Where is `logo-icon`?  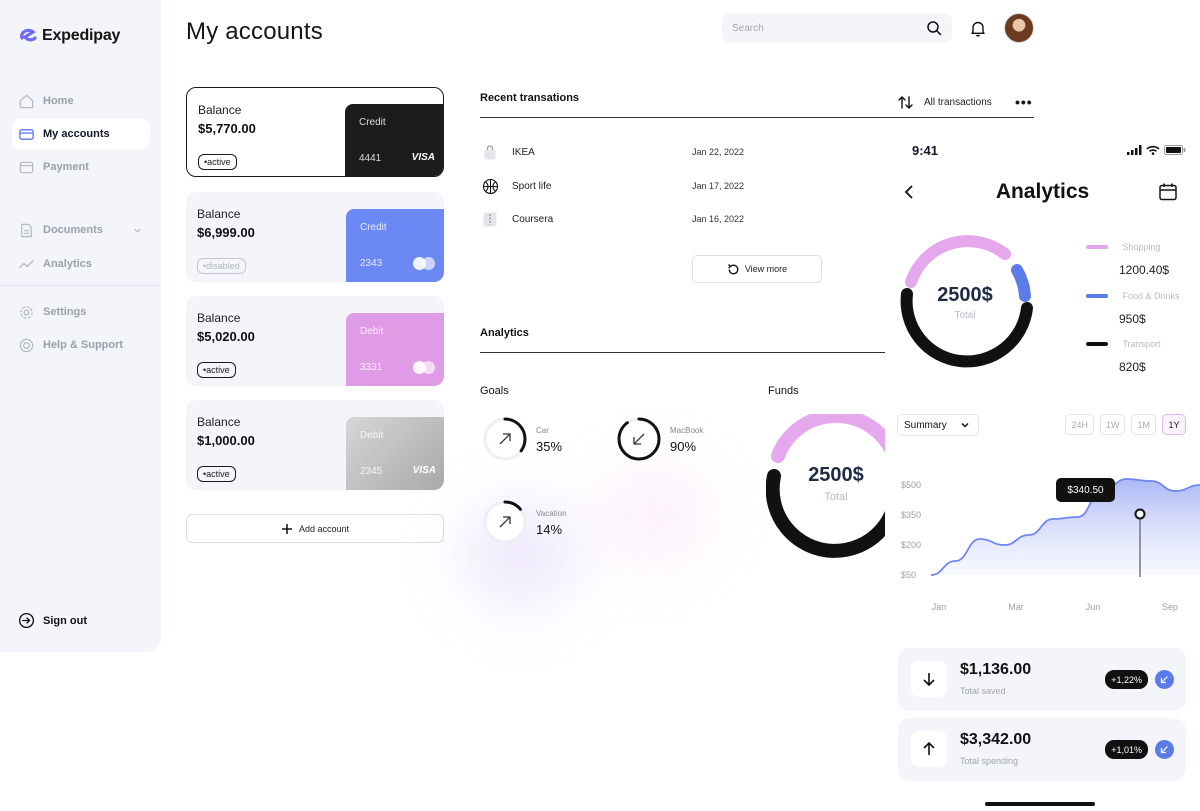 logo-icon is located at coordinates (28, 35).